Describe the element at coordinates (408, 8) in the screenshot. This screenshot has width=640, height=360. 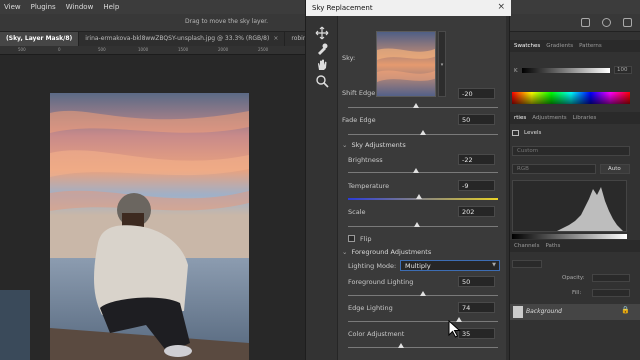
I see `dialog-title-bar: Sky Replacement ×` at that location.